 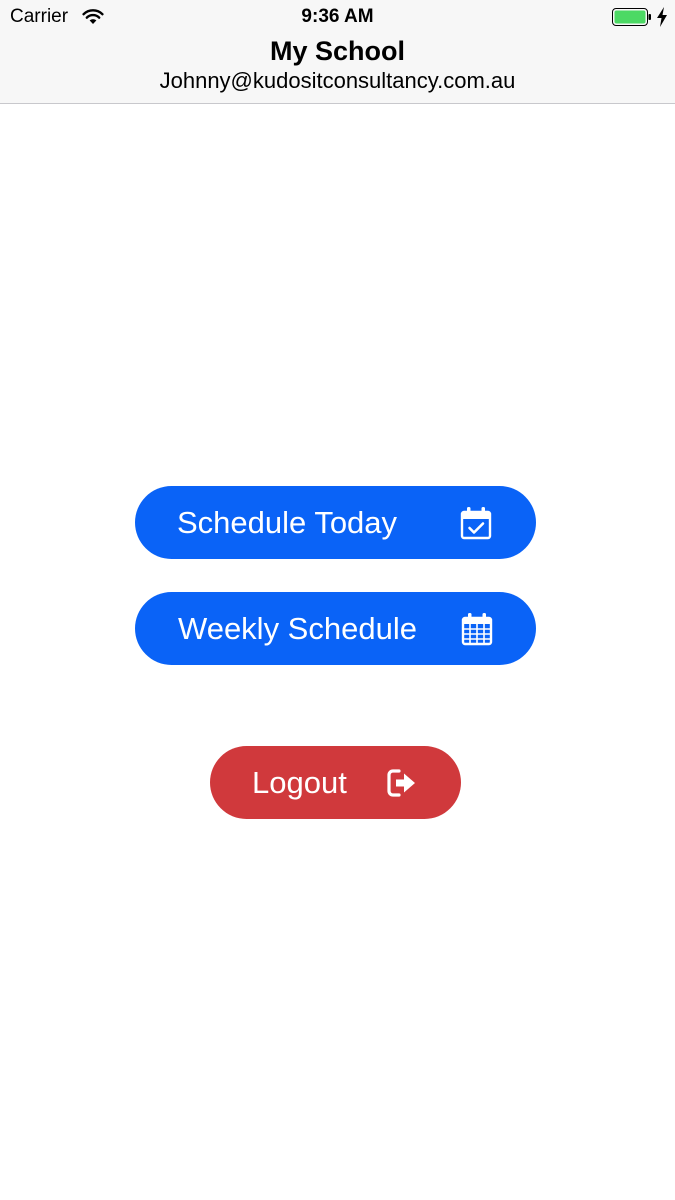 I want to click on schedule-today-label: Schedule Today, so click(x=287, y=522).